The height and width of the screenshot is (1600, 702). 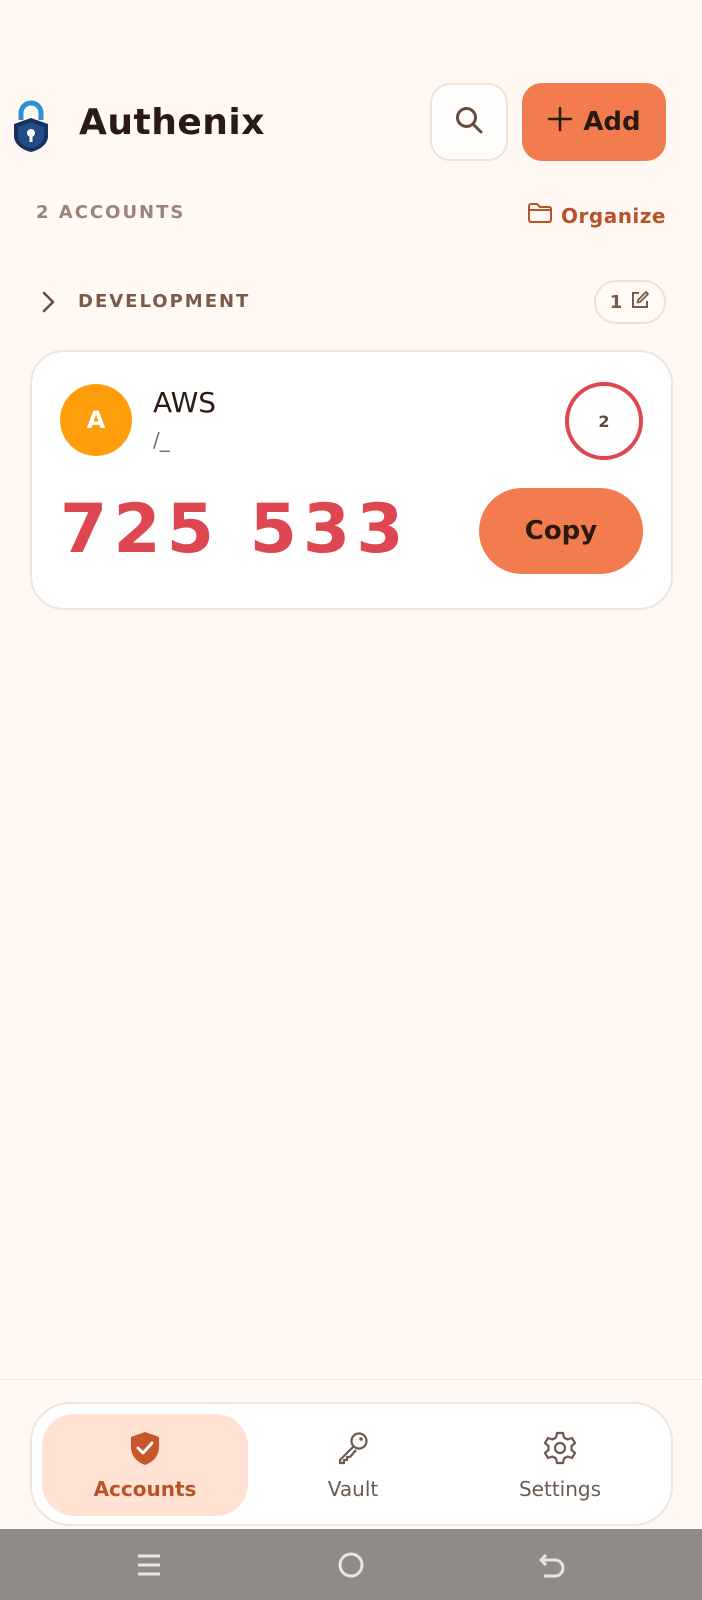 I want to click on organize-button: Organize, so click(x=596, y=215).